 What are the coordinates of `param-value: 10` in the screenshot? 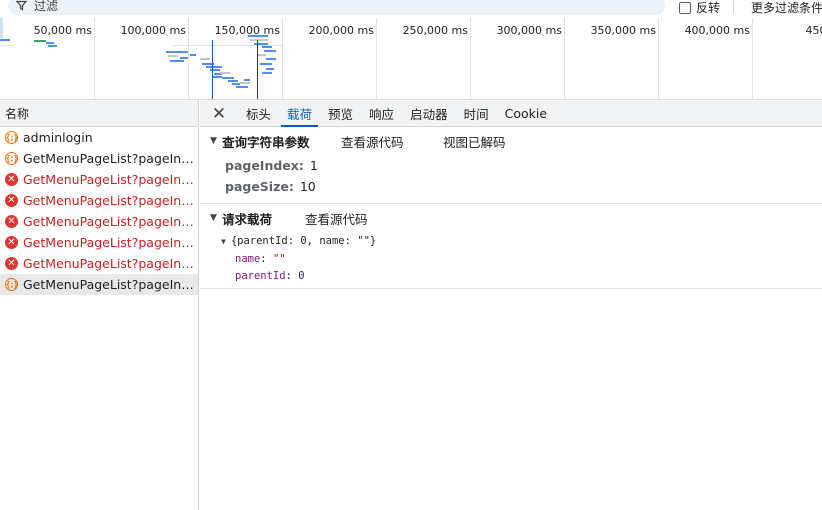 It's located at (307, 186).